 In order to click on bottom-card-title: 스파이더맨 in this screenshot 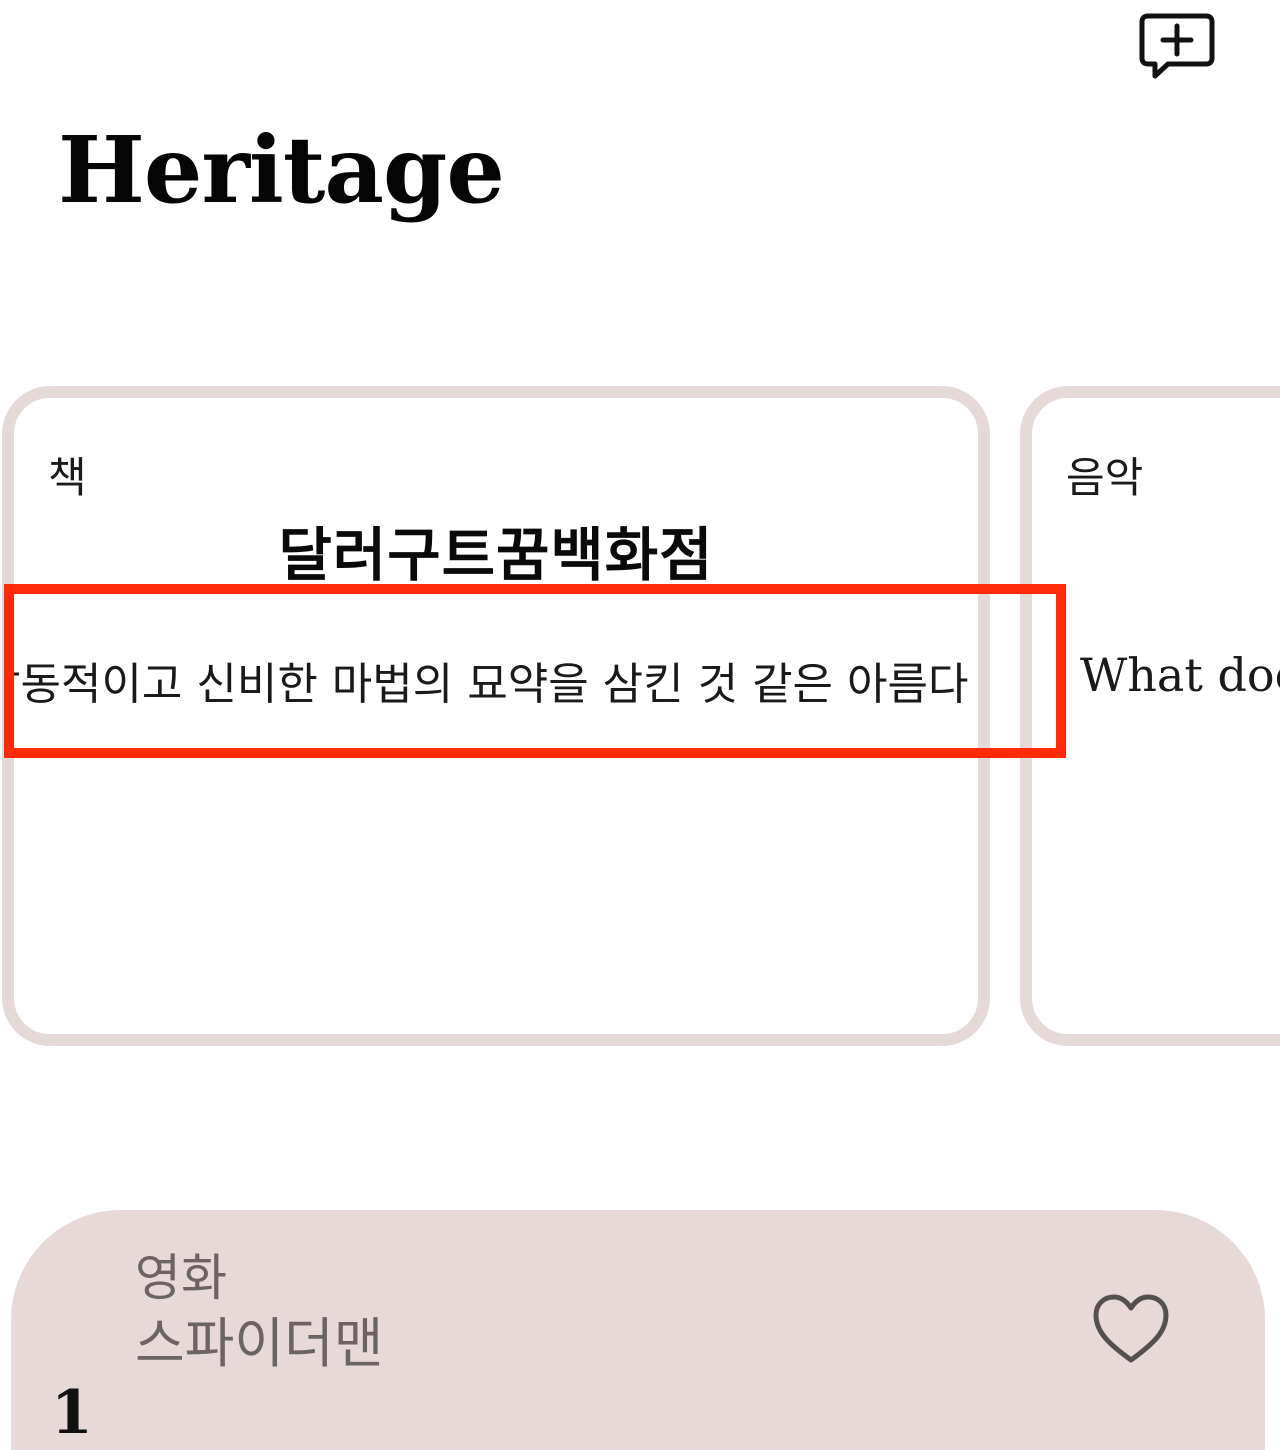, I will do `click(259, 1343)`.